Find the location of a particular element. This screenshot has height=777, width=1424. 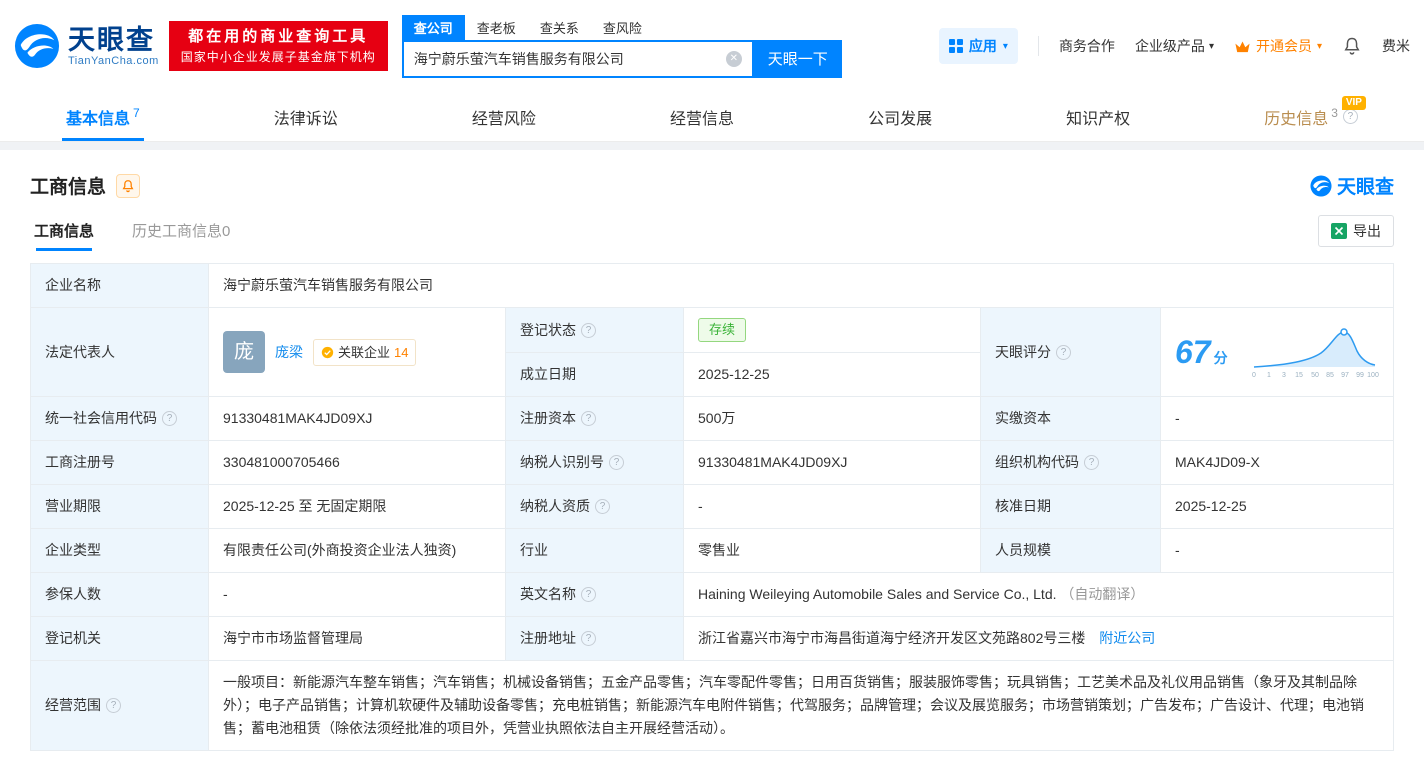

search-area: 查公司 查老板 查关系 查风险 ✕ 天眼一下 is located at coordinates (621, 46).